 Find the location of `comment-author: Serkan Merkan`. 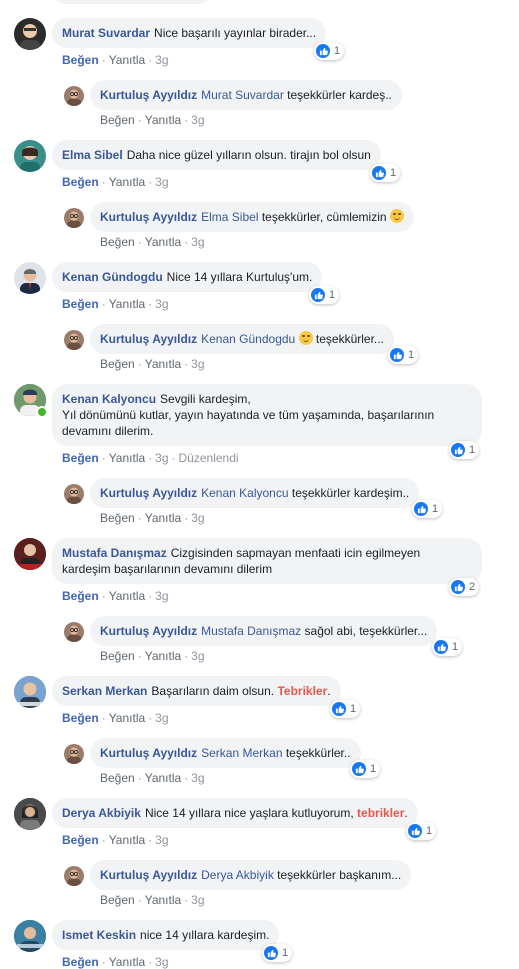

comment-author: Serkan Merkan is located at coordinates (104, 691).